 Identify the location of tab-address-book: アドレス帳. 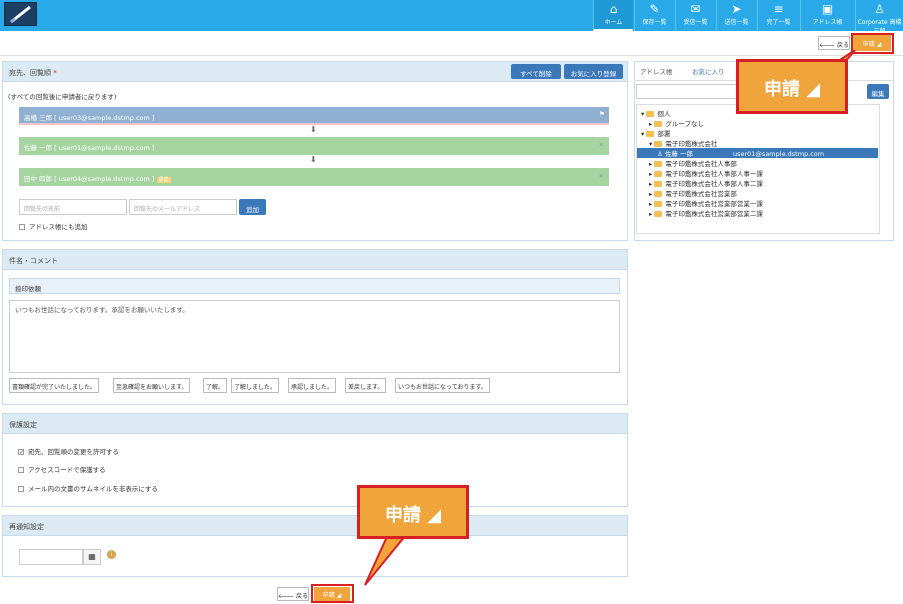
(656, 71).